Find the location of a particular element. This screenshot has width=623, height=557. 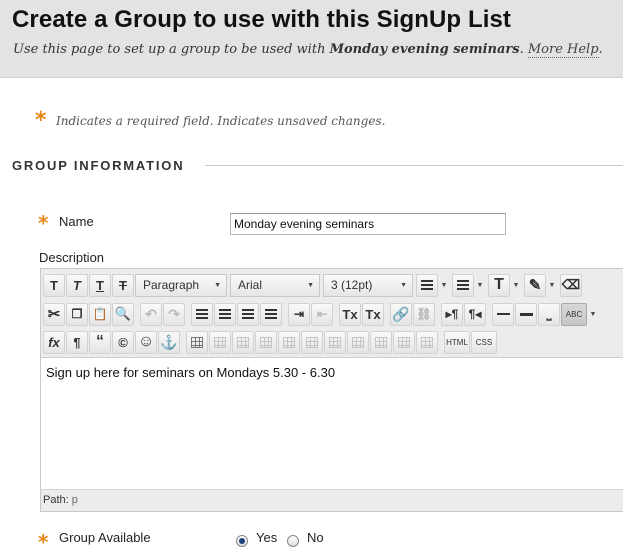

redo-icon: ↷ is located at coordinates (174, 314).